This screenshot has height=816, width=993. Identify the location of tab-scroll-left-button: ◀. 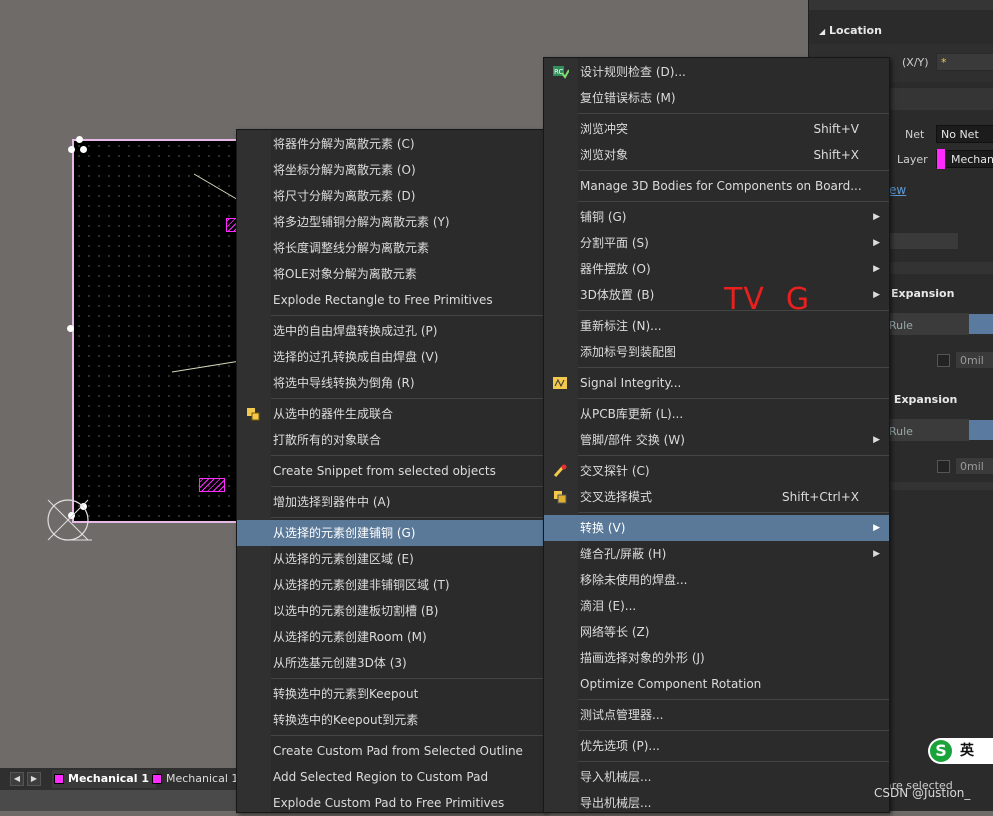
(17, 779).